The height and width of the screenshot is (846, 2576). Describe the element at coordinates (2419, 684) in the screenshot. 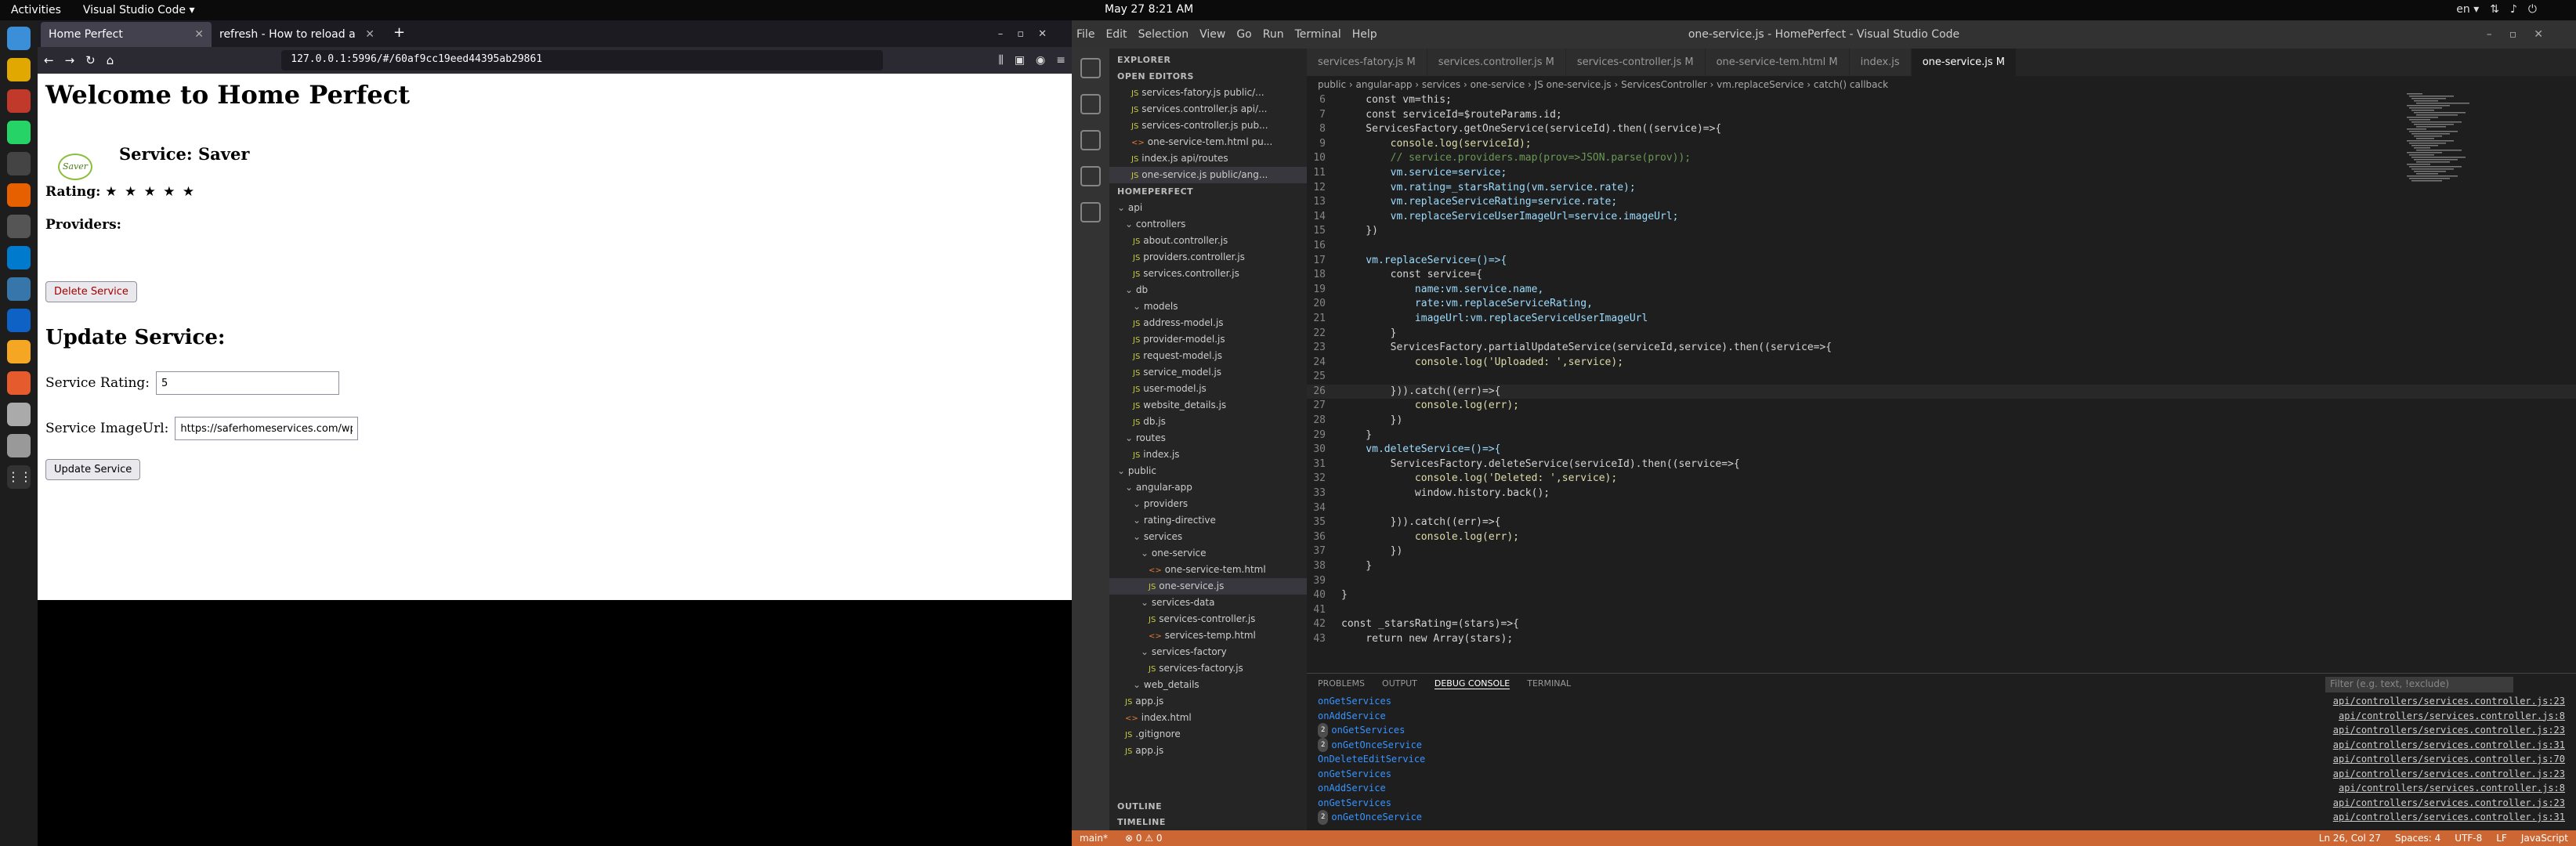

I see `console-filter-input: Filter (e.g. text, !exclude)` at that location.